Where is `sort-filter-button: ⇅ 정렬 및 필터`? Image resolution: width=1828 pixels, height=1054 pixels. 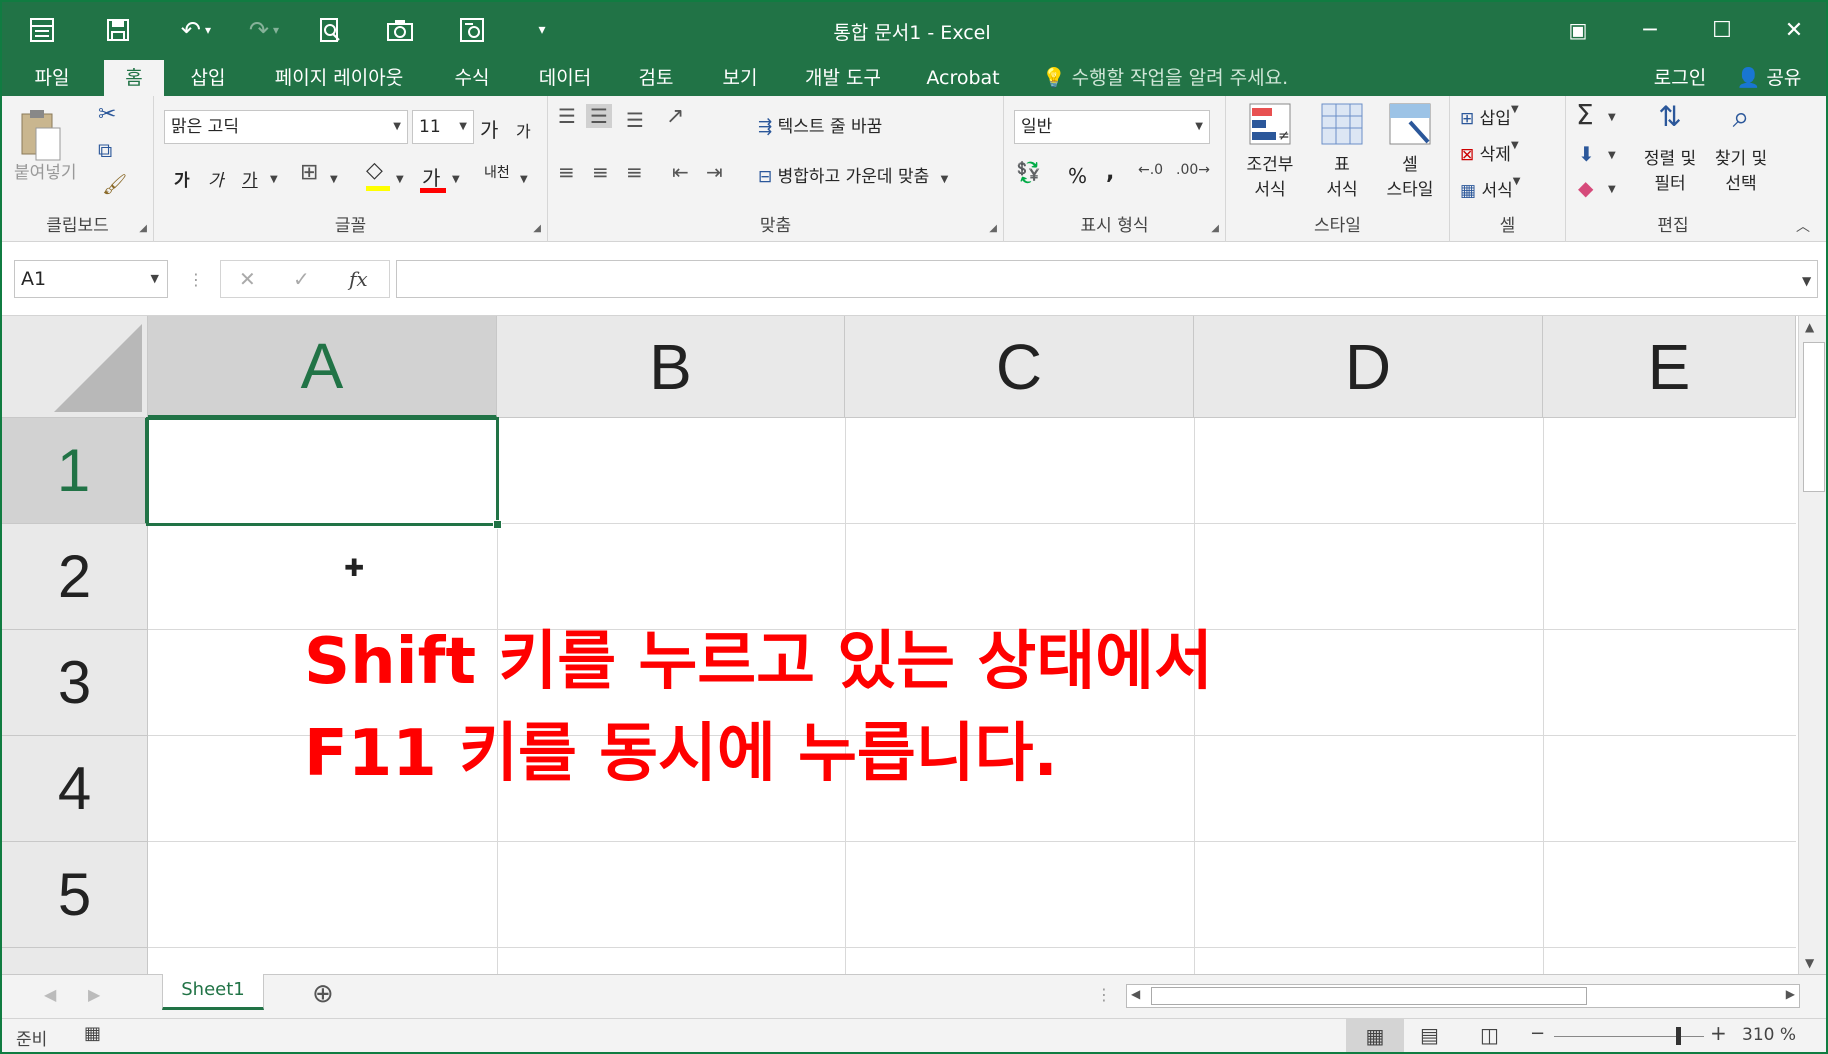
sort-filter-button: ⇅ 정렬 및 필터 is located at coordinates (1670, 147).